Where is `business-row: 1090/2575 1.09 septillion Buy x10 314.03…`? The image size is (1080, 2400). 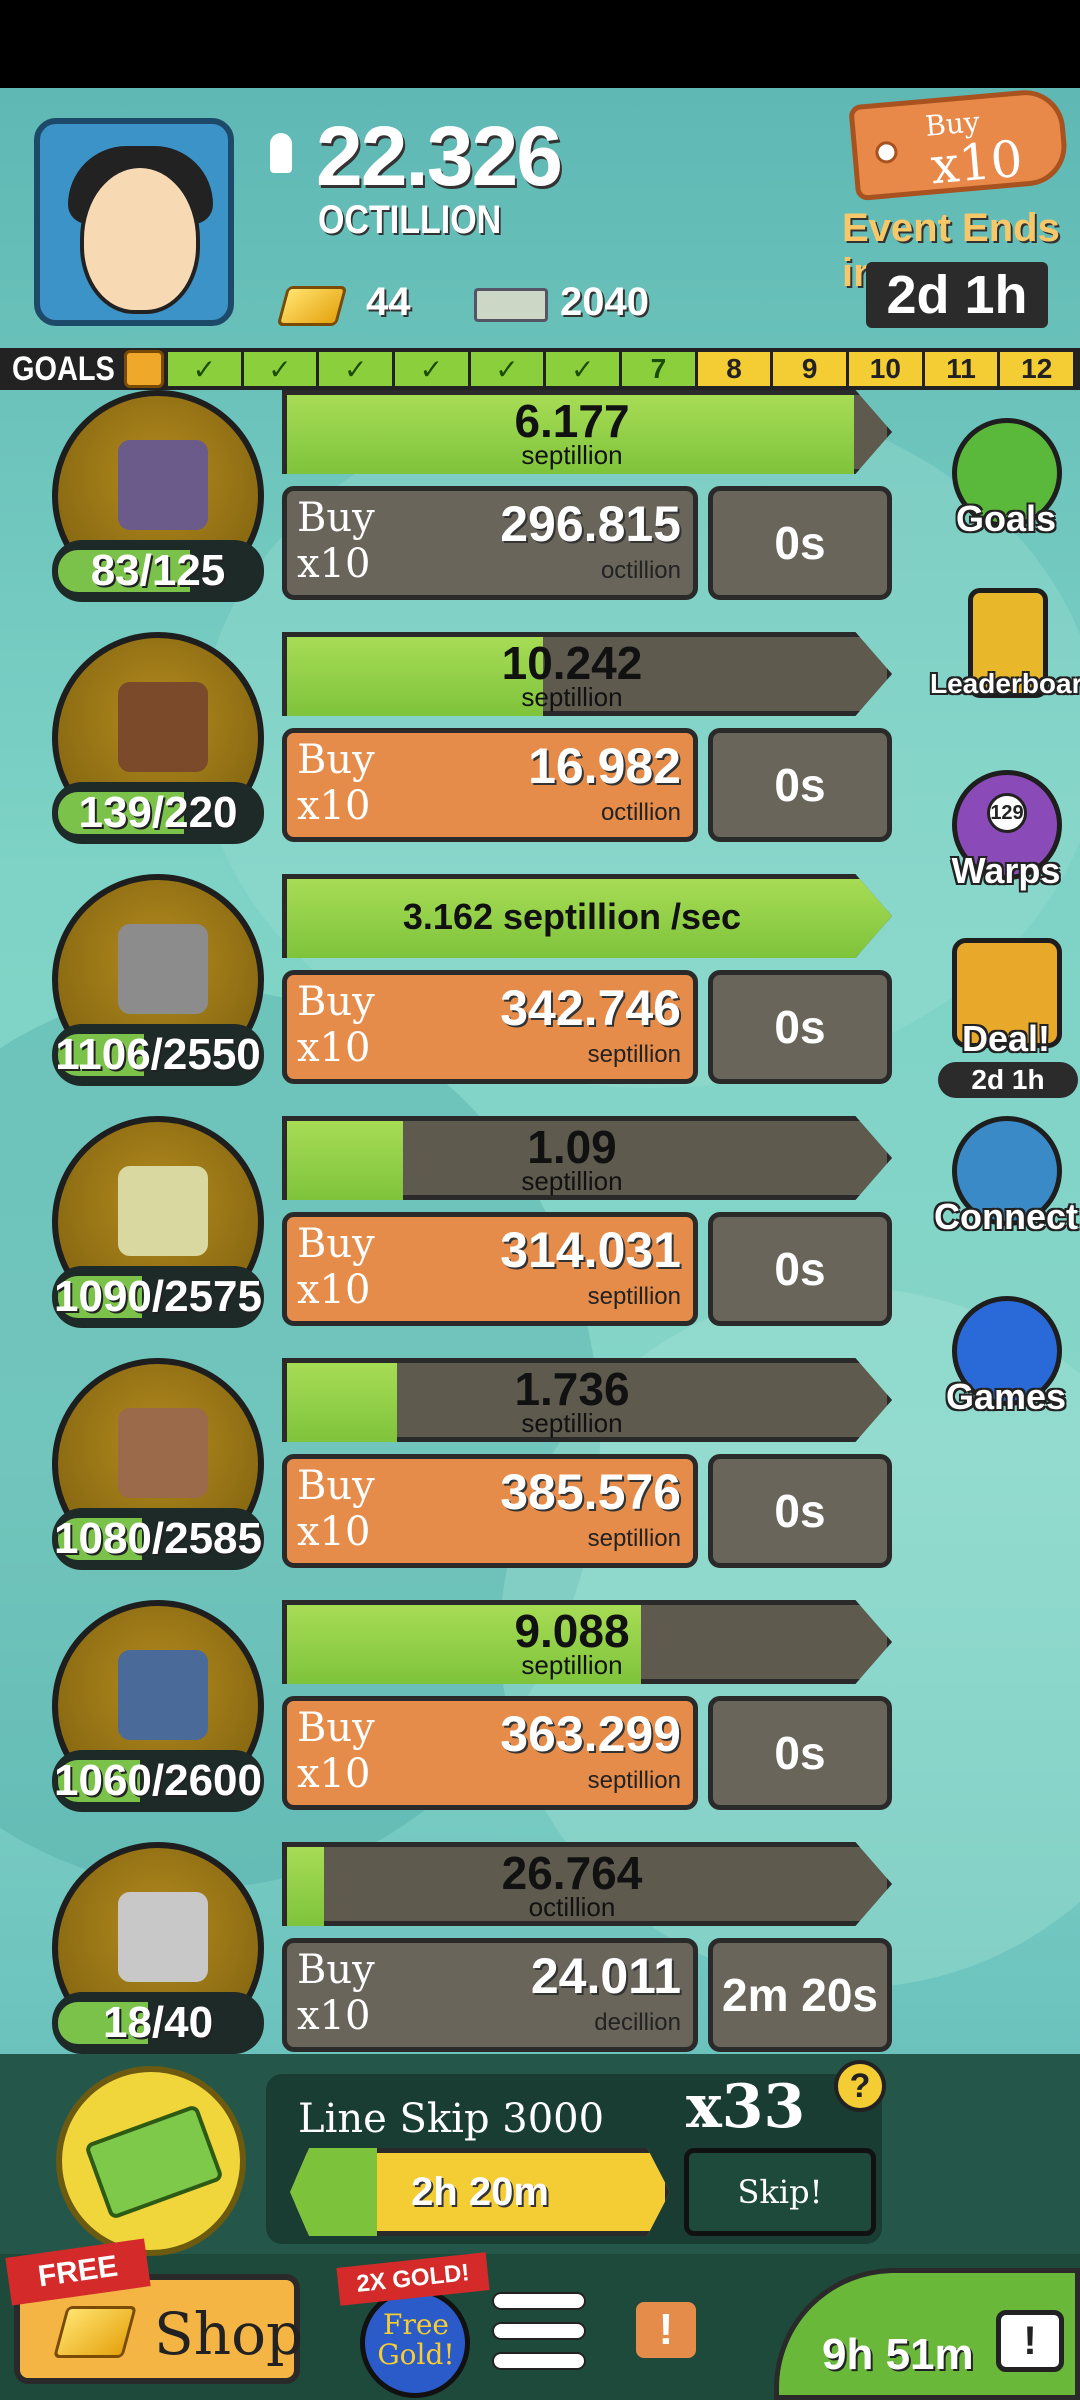
business-row: 1090/2575 1.09 septillion Buy x10 314.03… is located at coordinates (540, 1236).